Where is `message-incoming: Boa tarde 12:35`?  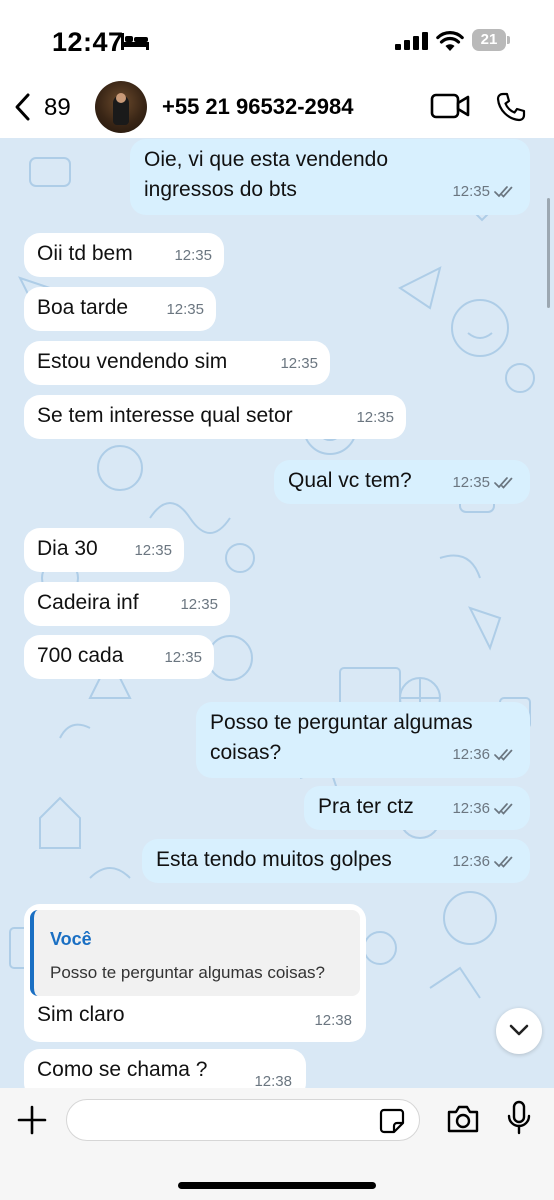
message-incoming: Boa tarde 12:35 is located at coordinates (120, 309).